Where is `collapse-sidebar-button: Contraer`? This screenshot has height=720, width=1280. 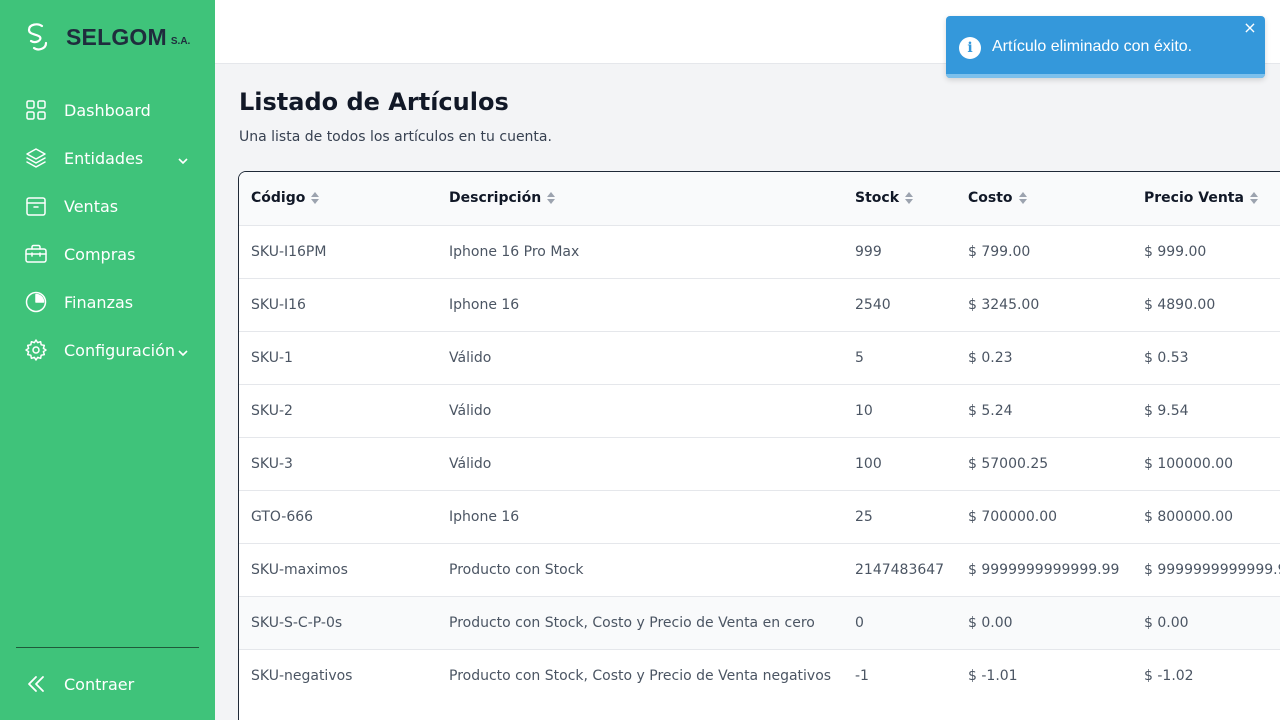 collapse-sidebar-button: Contraer is located at coordinates (79, 684).